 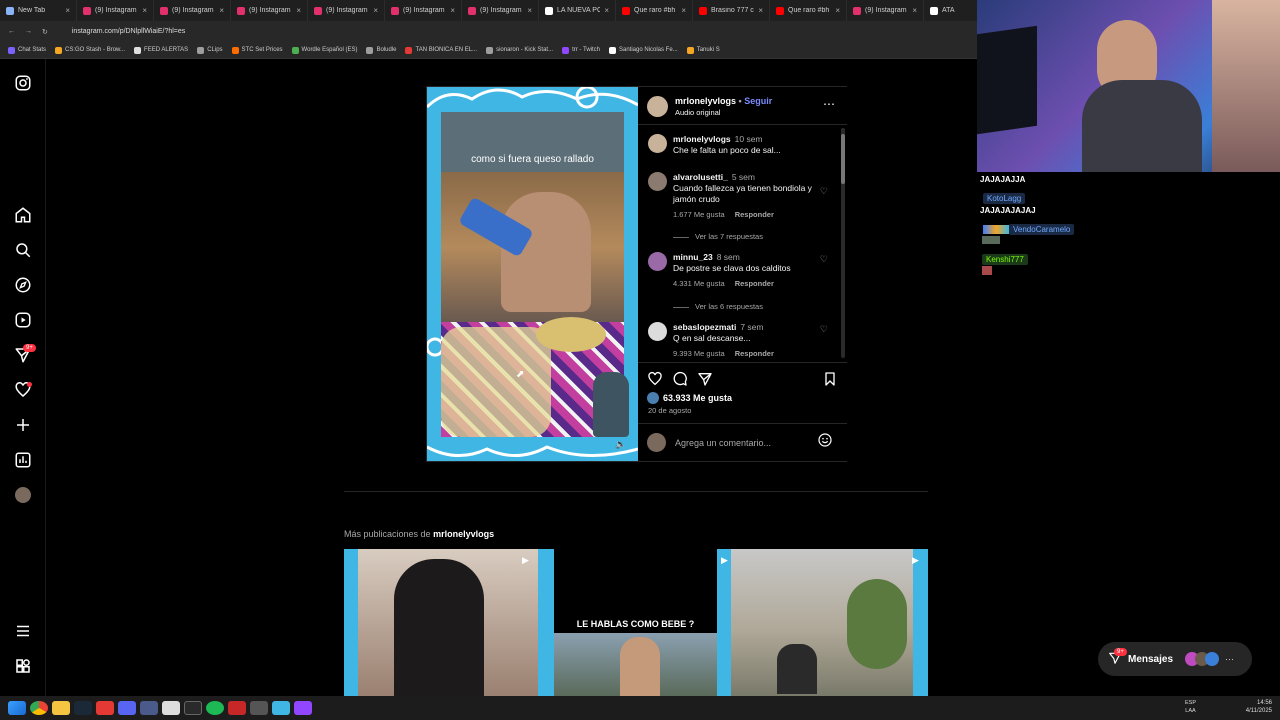 I want to click on forward-icon: →, so click(x=28, y=31).